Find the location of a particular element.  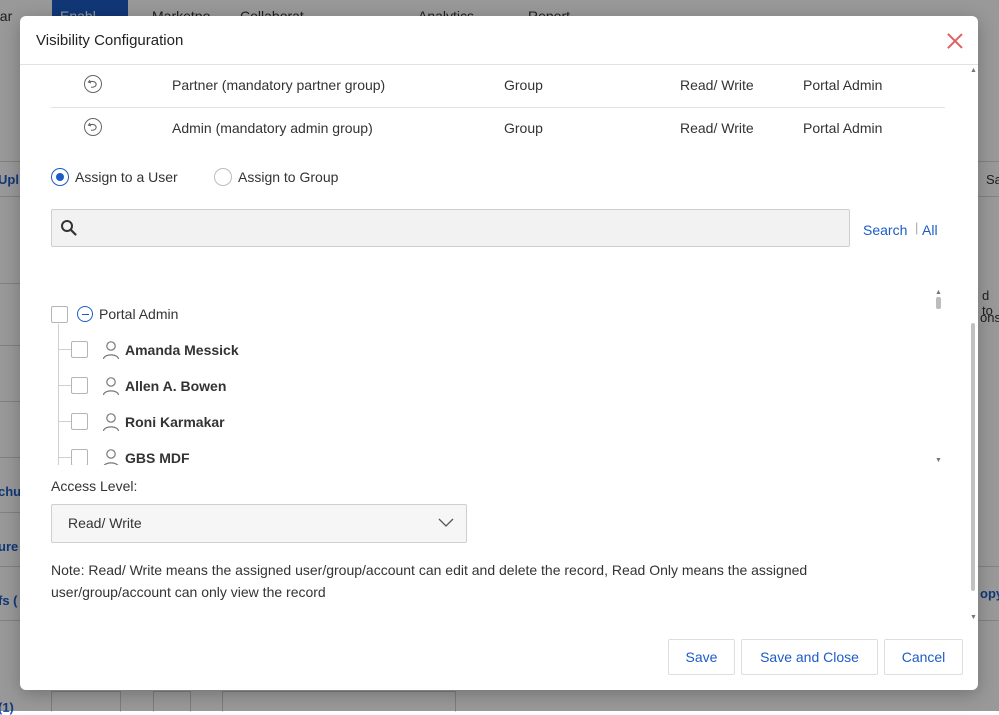

assign-to-user-label: Assign to a User is located at coordinates (126, 177).